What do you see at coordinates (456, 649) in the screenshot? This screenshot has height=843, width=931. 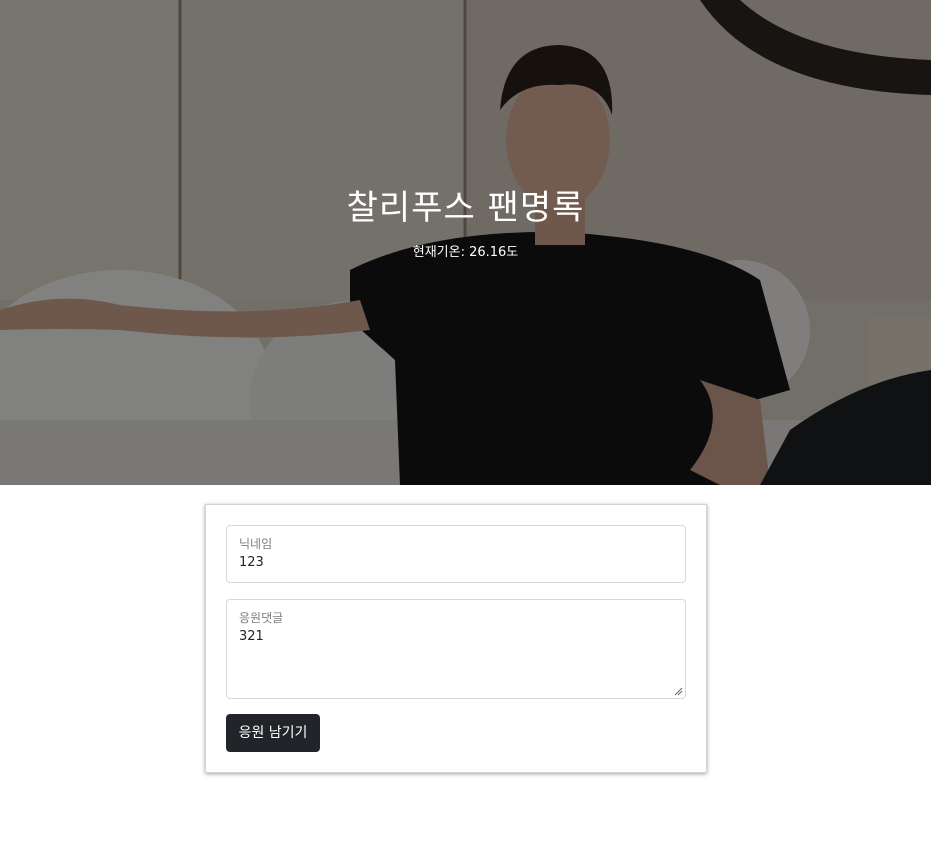 I see `comment-textarea: 응원댓글 321` at bounding box center [456, 649].